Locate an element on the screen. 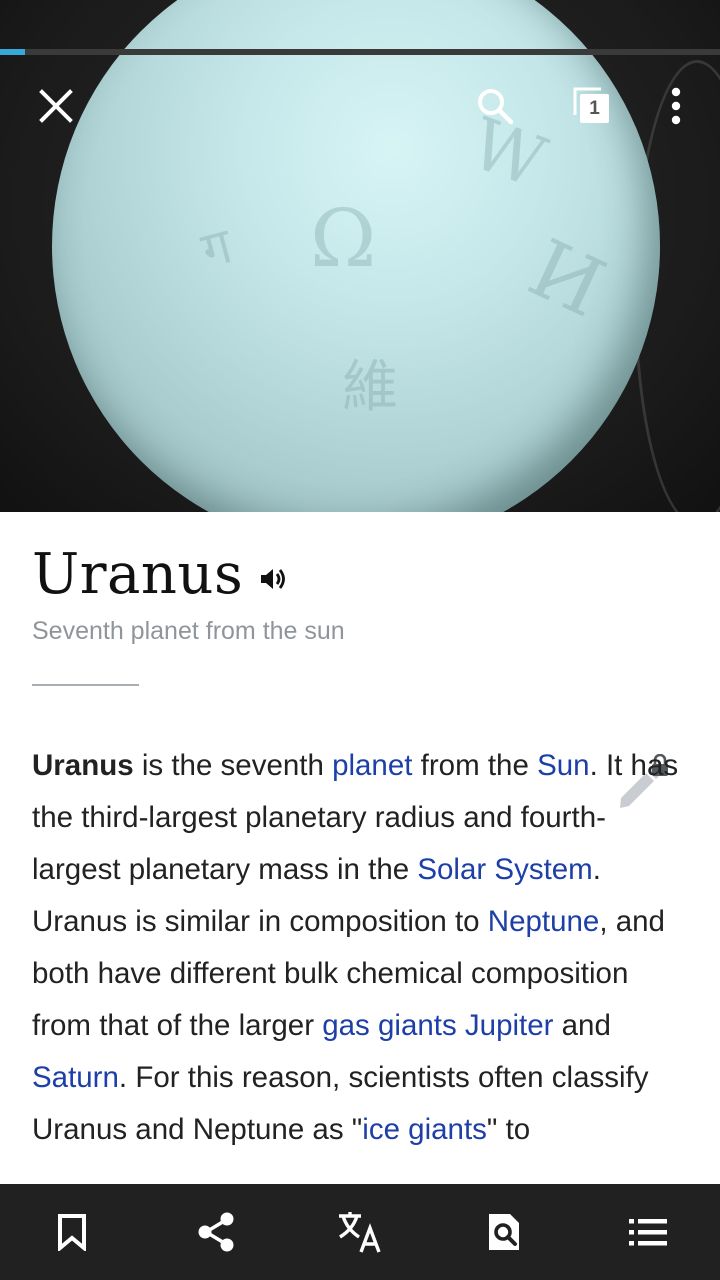 The image size is (720, 1280). search-button is located at coordinates (495, 106).